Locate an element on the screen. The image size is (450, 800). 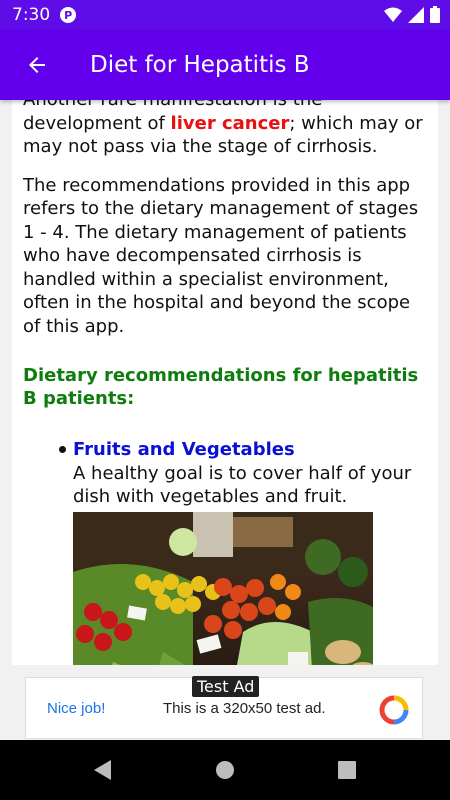
nav-home-button is located at coordinates (225, 770).